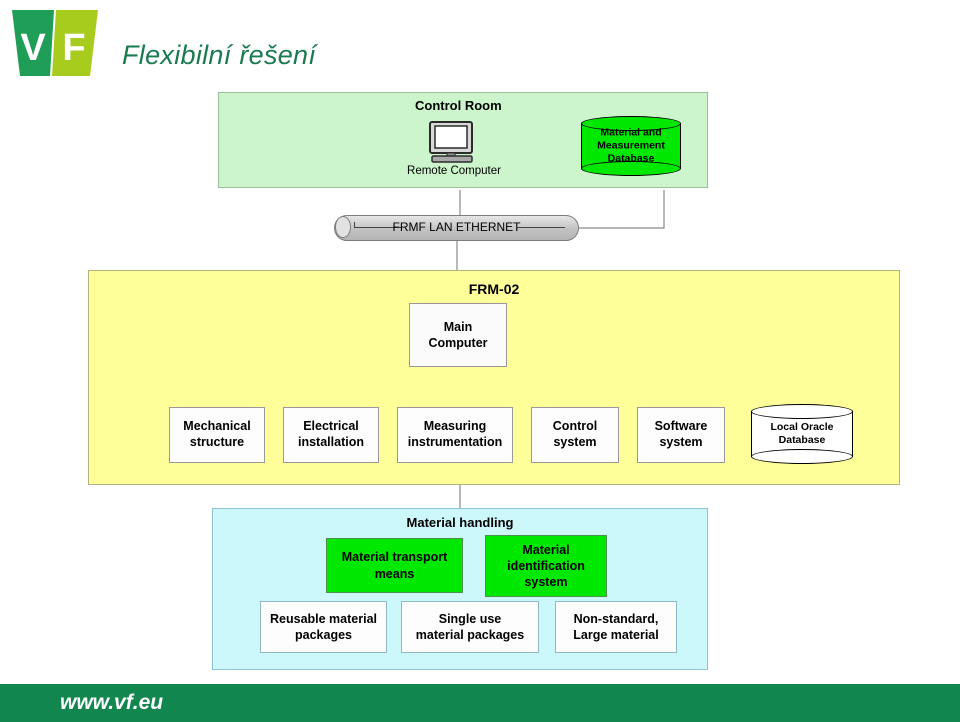  Describe the element at coordinates (460, 522) in the screenshot. I see `material-handling-title: Material handling` at that location.